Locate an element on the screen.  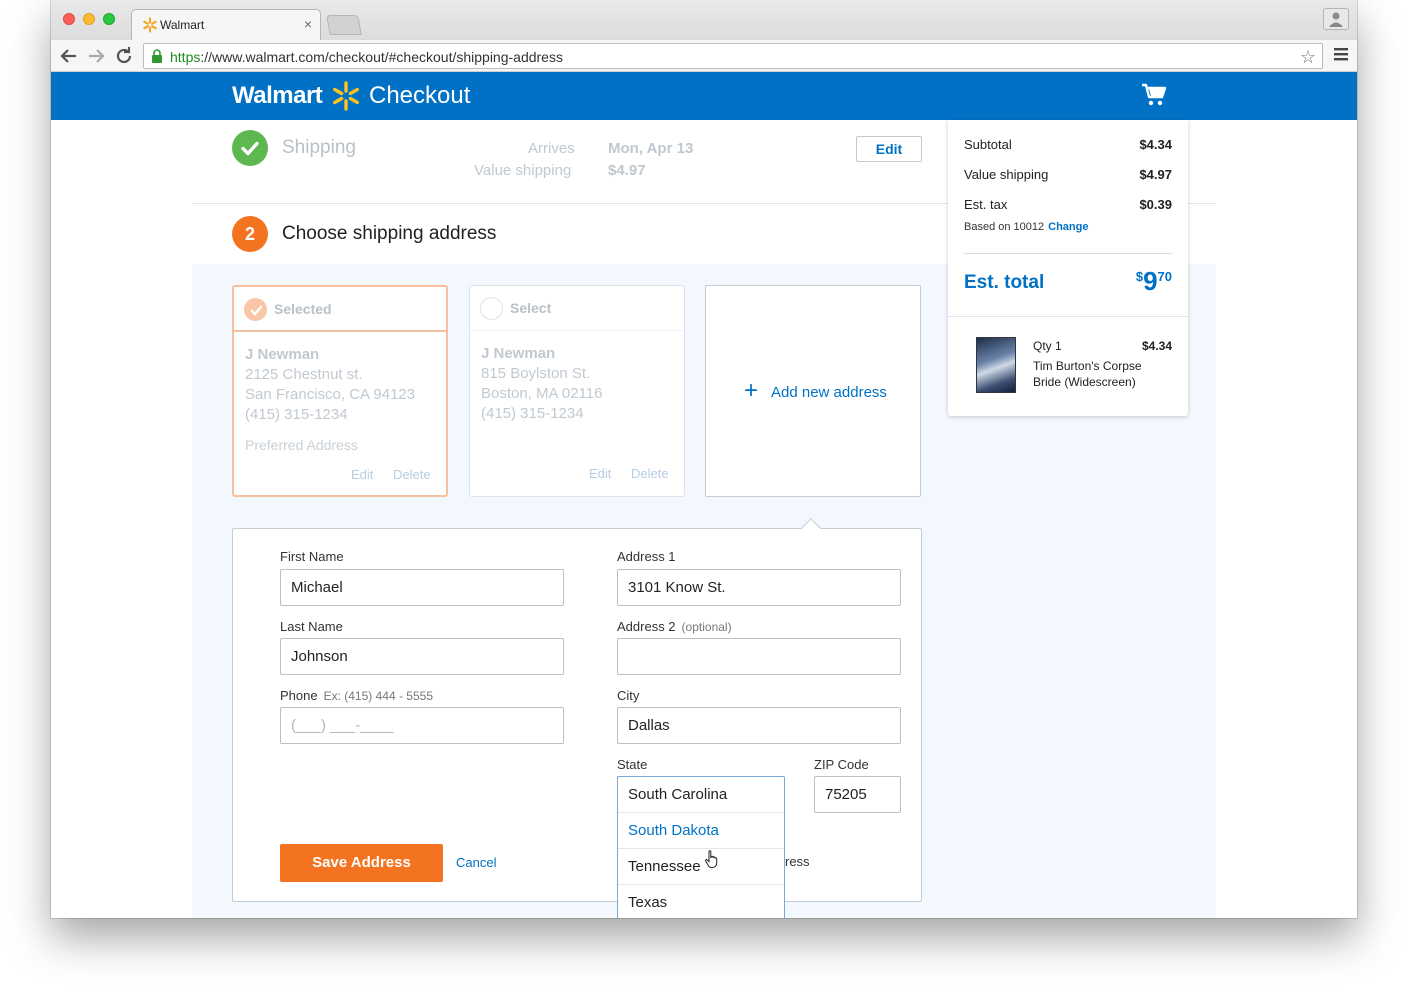
tax-label: Est. tax is located at coordinates (986, 204).